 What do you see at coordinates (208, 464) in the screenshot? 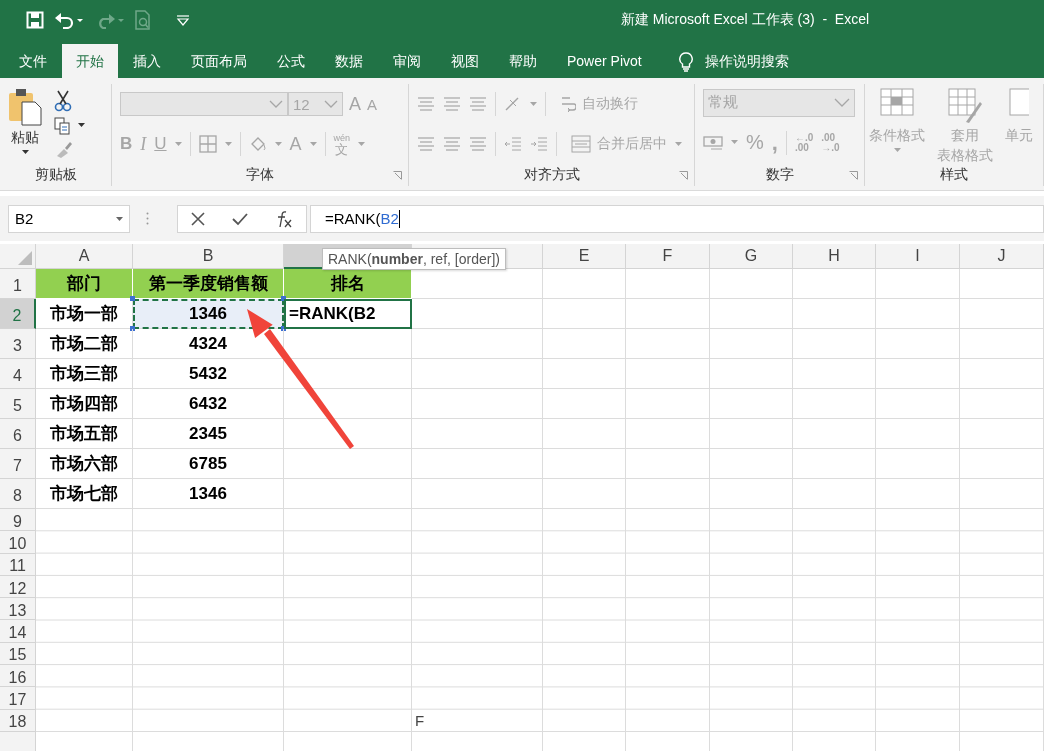
I see `table-cell: 6785` at bounding box center [208, 464].